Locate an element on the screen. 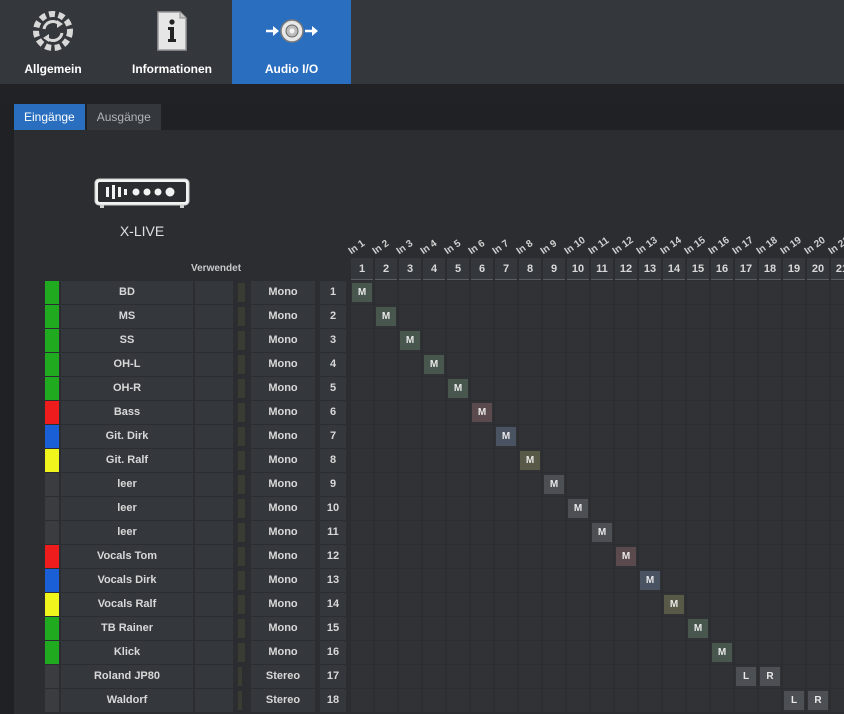 The width and height of the screenshot is (844, 714). tab-ausgaenge: Ausgänge is located at coordinates (123, 117).